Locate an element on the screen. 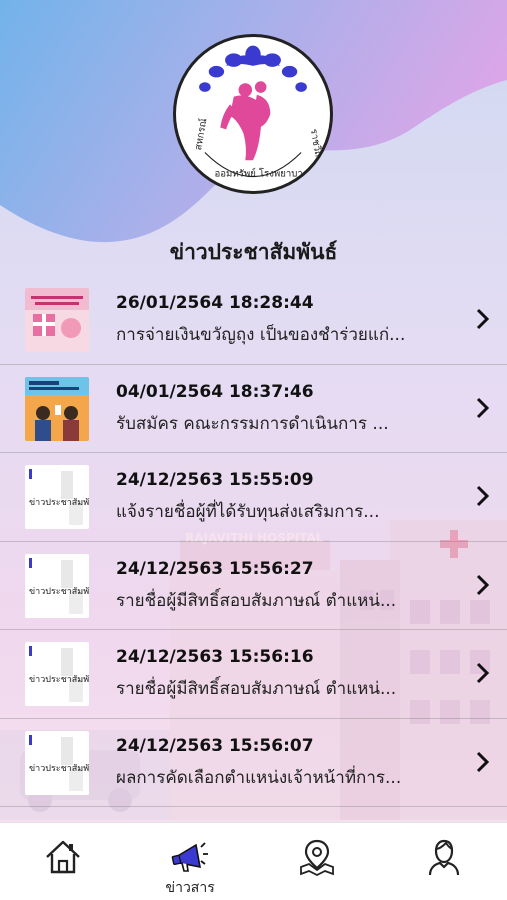 This screenshot has width=507, height=900. news-date: 26/01/2564 18:28:44 is located at coordinates (215, 303).